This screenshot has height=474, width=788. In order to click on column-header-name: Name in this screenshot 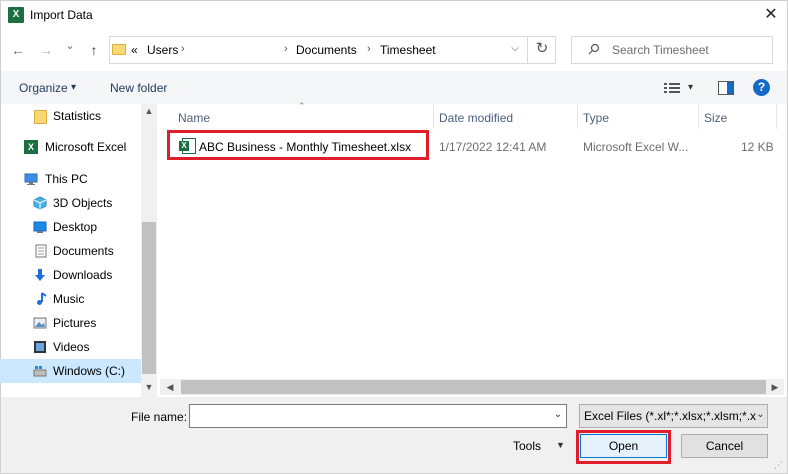, I will do `click(194, 118)`.